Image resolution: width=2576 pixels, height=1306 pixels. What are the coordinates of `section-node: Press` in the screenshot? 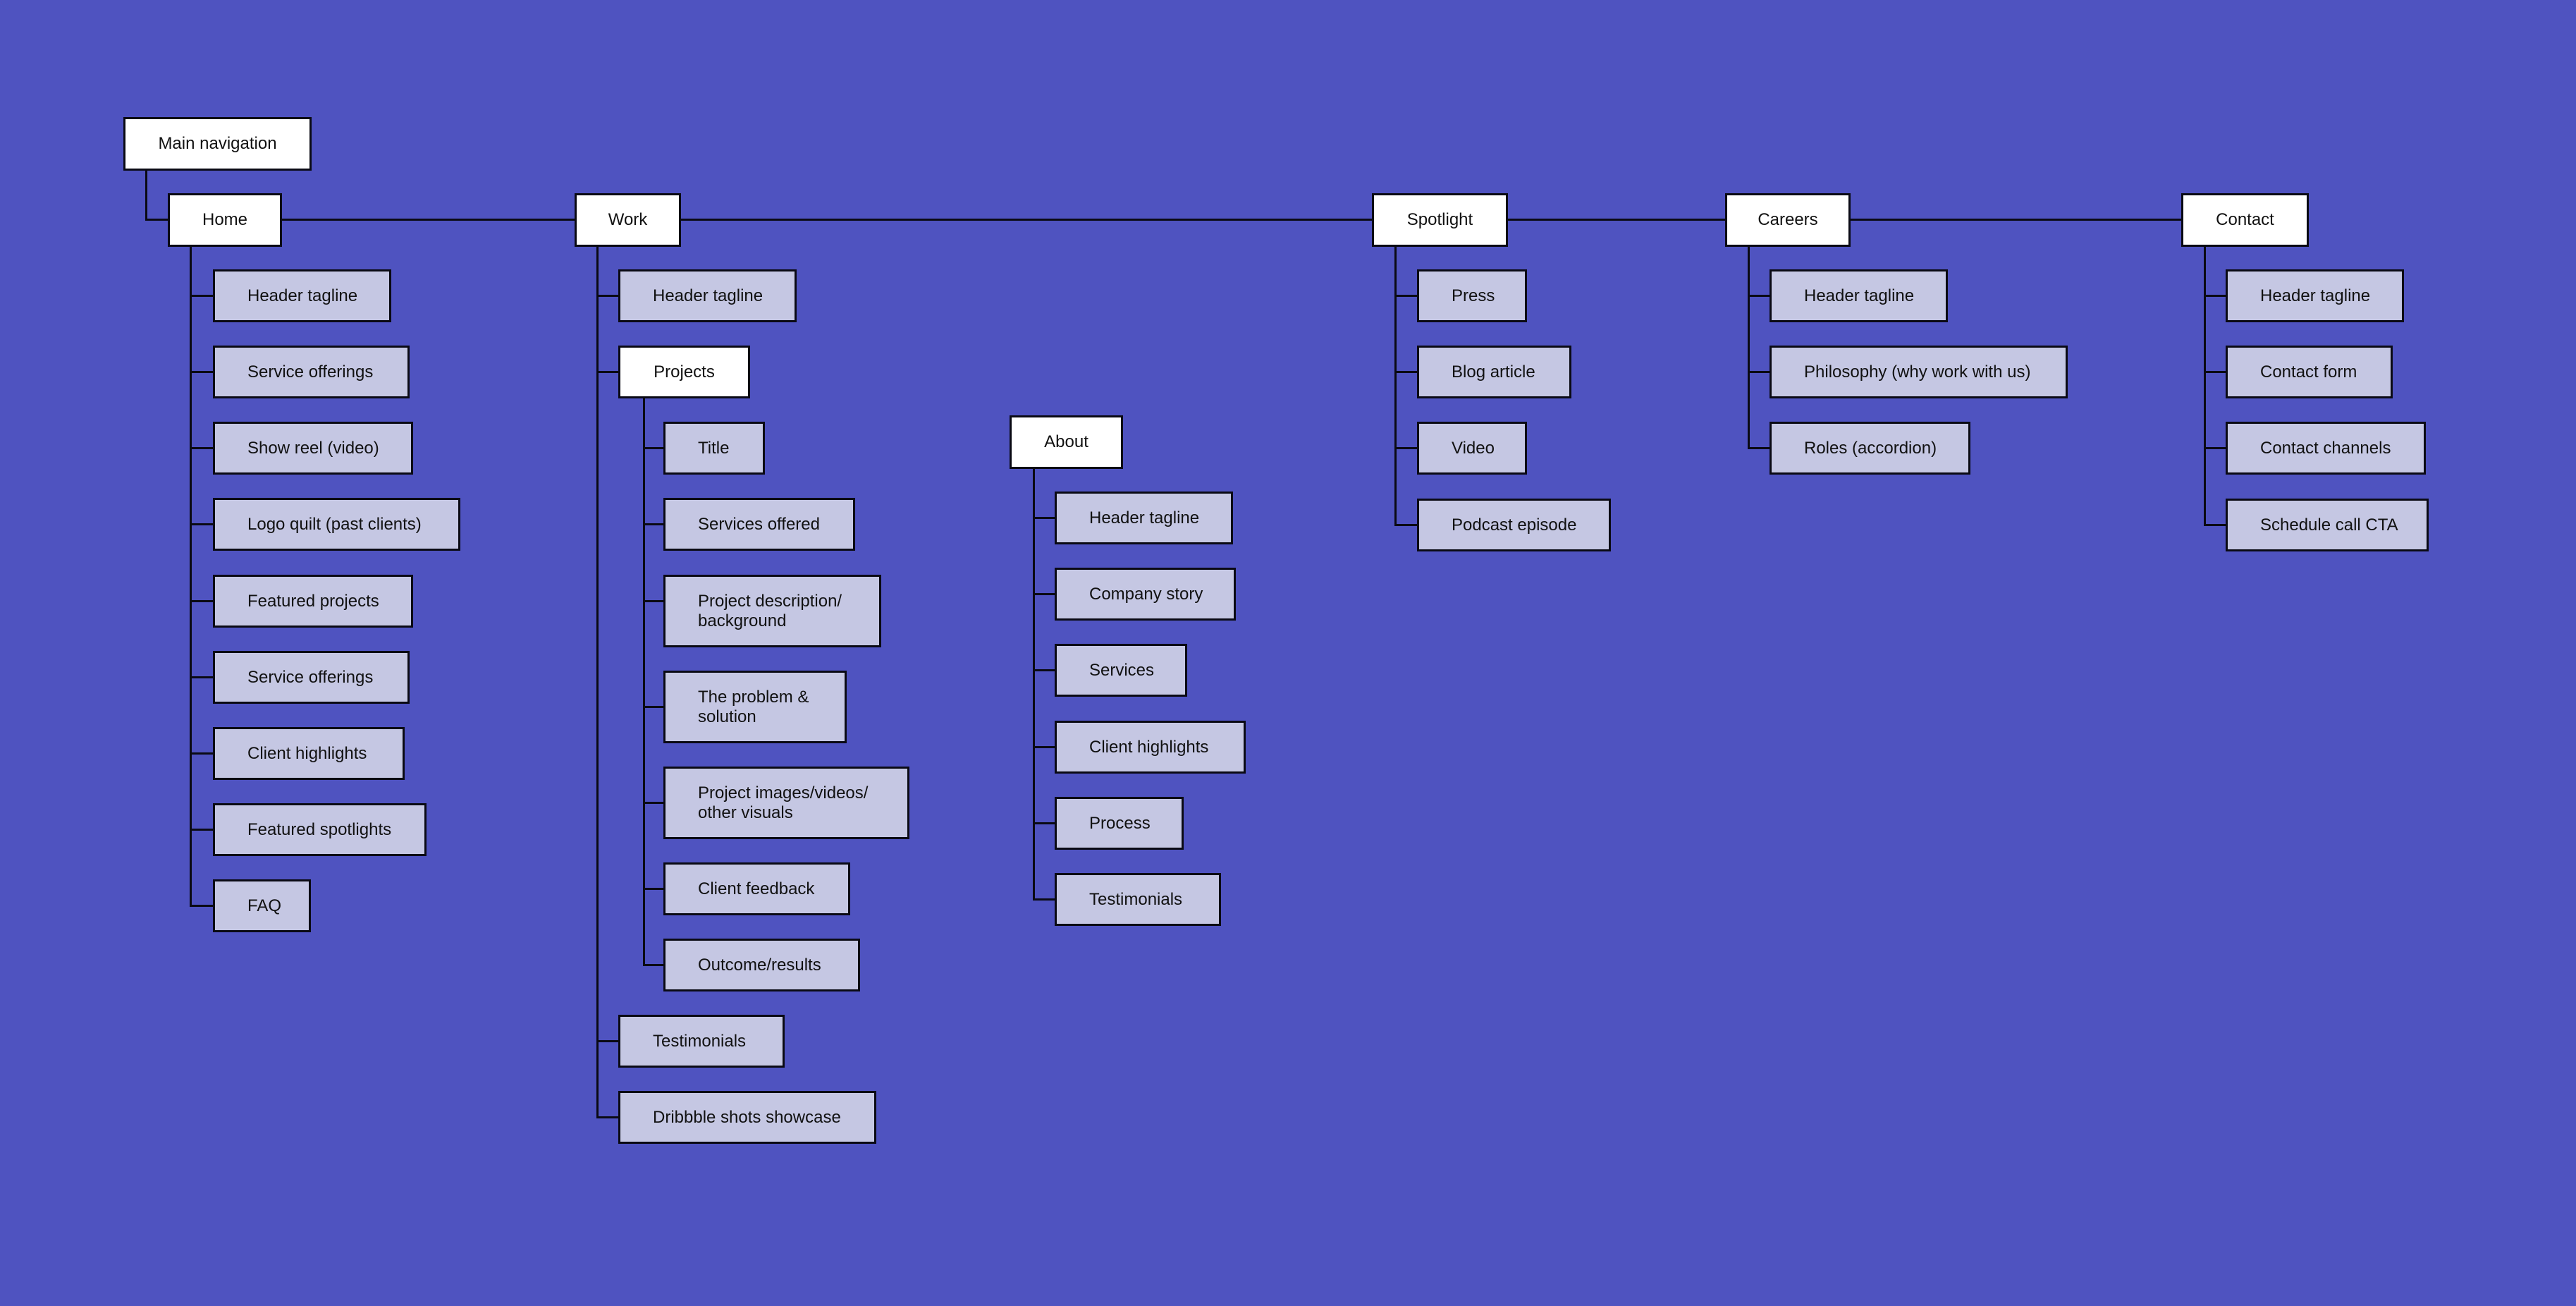 It's located at (1472, 295).